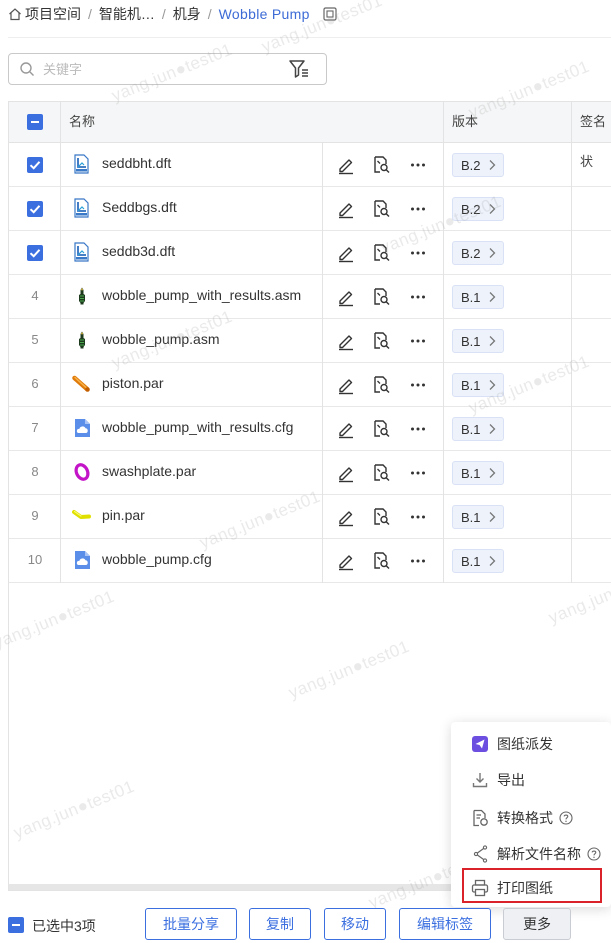 This screenshot has width=611, height=943. Describe the element at coordinates (161, 339) in the screenshot. I see `file-name-link: wobble_pump.asm` at that location.